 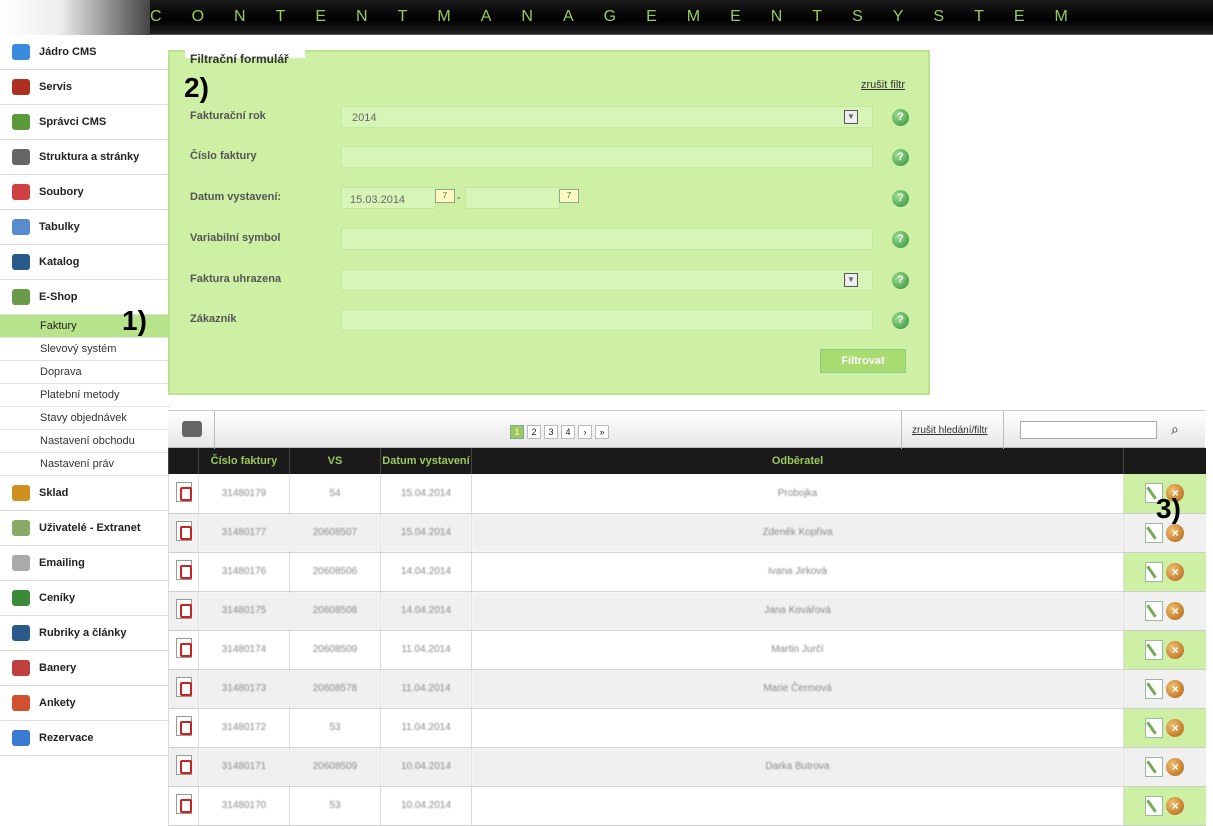 I want to click on page-button: 2, so click(x=534, y=432).